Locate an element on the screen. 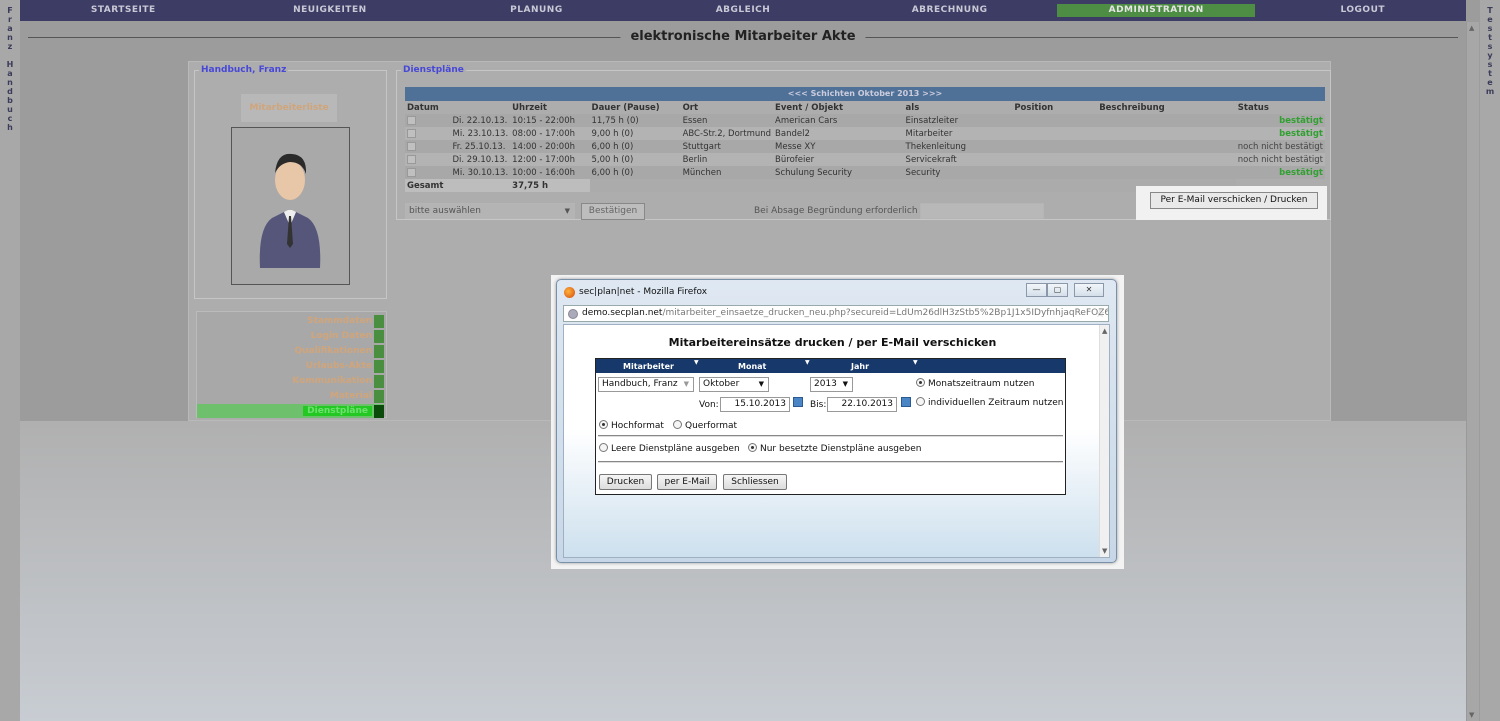  page-scrollbar: ▲ ▼ is located at coordinates (1472, 371).